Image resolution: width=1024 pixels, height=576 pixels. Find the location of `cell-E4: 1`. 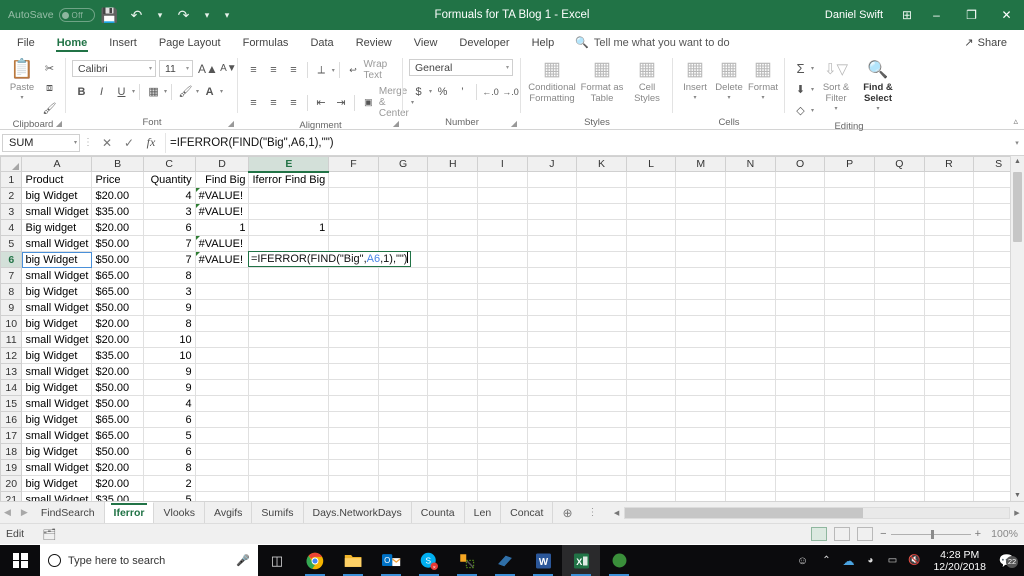

cell-E4: 1 is located at coordinates (289, 227).